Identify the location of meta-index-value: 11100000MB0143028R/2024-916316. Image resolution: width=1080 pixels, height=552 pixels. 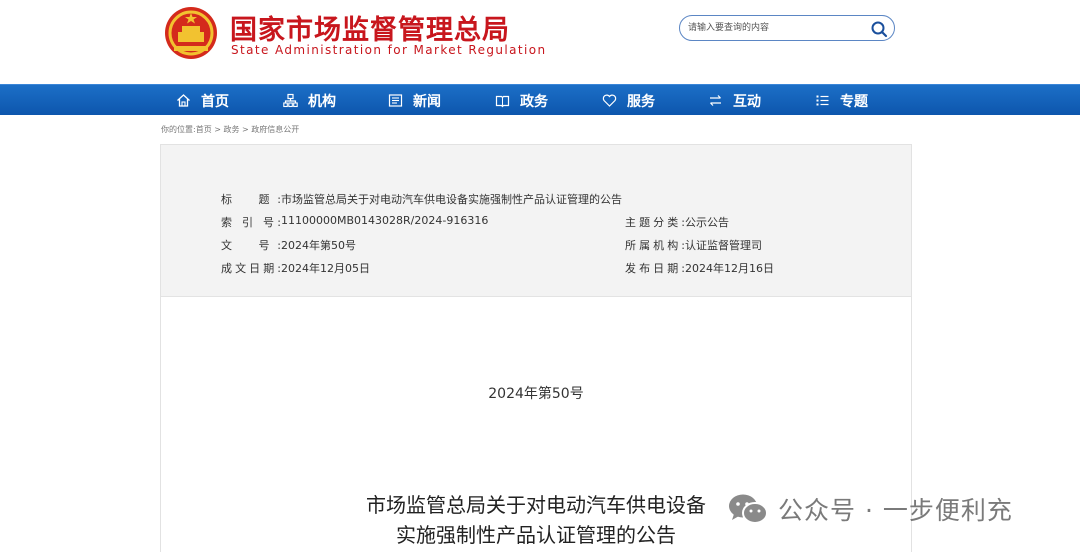
(385, 220).